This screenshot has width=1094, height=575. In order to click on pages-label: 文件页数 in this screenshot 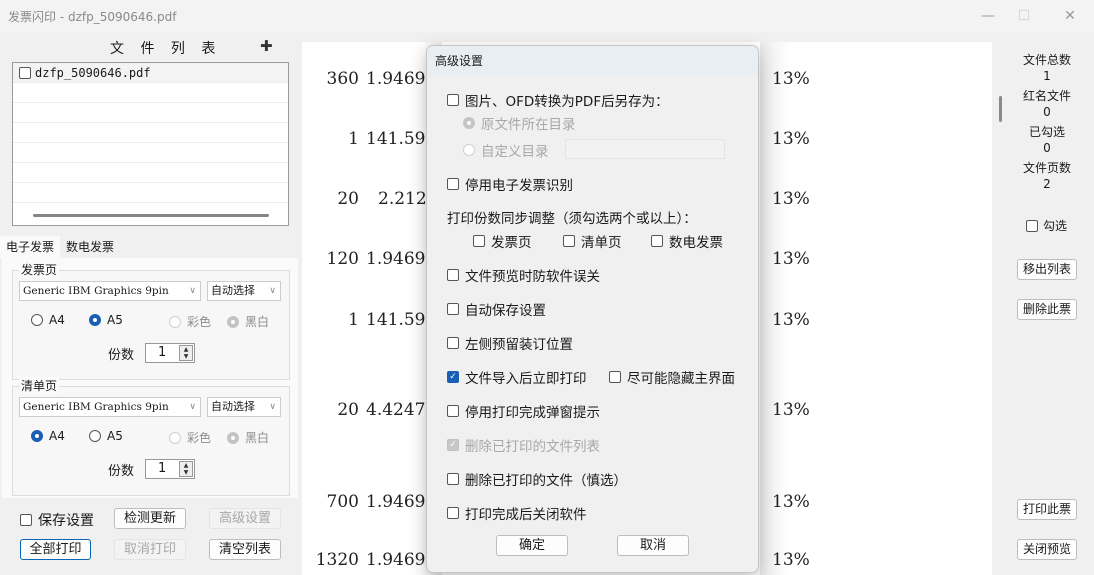, I will do `click(1046, 168)`.